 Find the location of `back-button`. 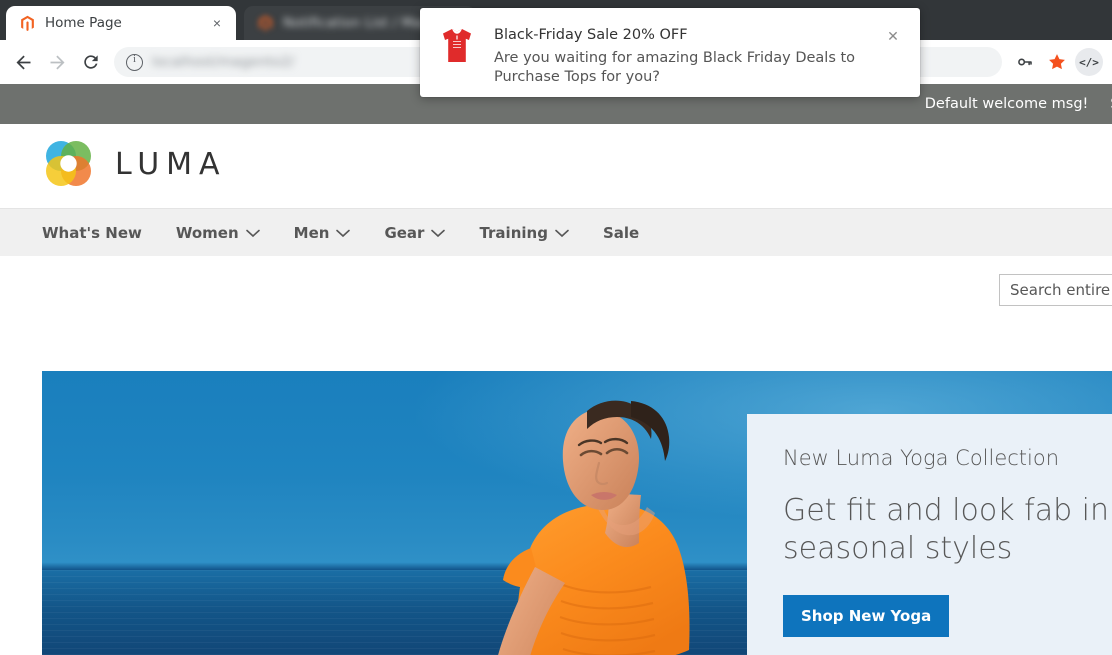

back-button is located at coordinates (23, 62).